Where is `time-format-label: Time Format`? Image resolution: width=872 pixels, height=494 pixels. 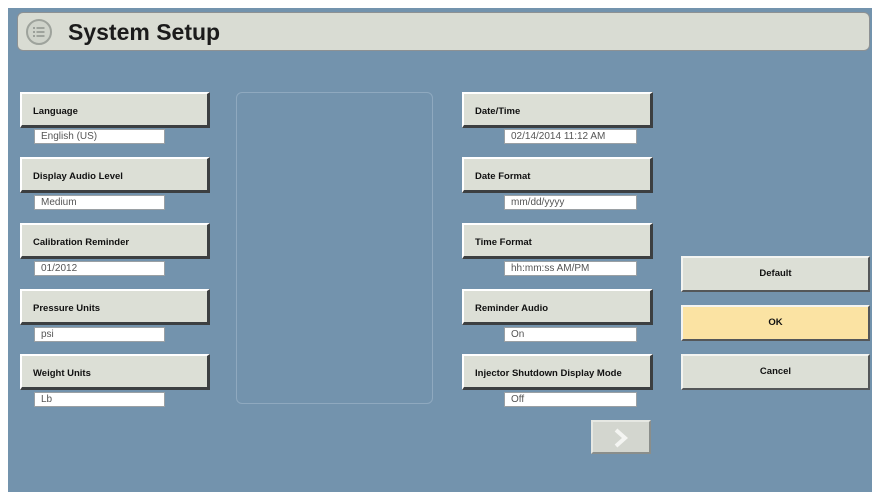
time-format-label: Time Format is located at coordinates (503, 242).